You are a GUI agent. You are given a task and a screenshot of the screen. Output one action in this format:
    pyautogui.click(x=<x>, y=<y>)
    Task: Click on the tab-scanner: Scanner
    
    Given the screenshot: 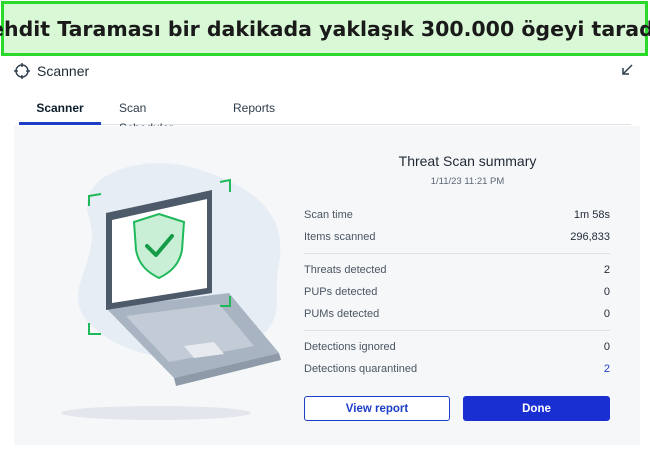 What is the action you would take?
    pyautogui.click(x=60, y=111)
    